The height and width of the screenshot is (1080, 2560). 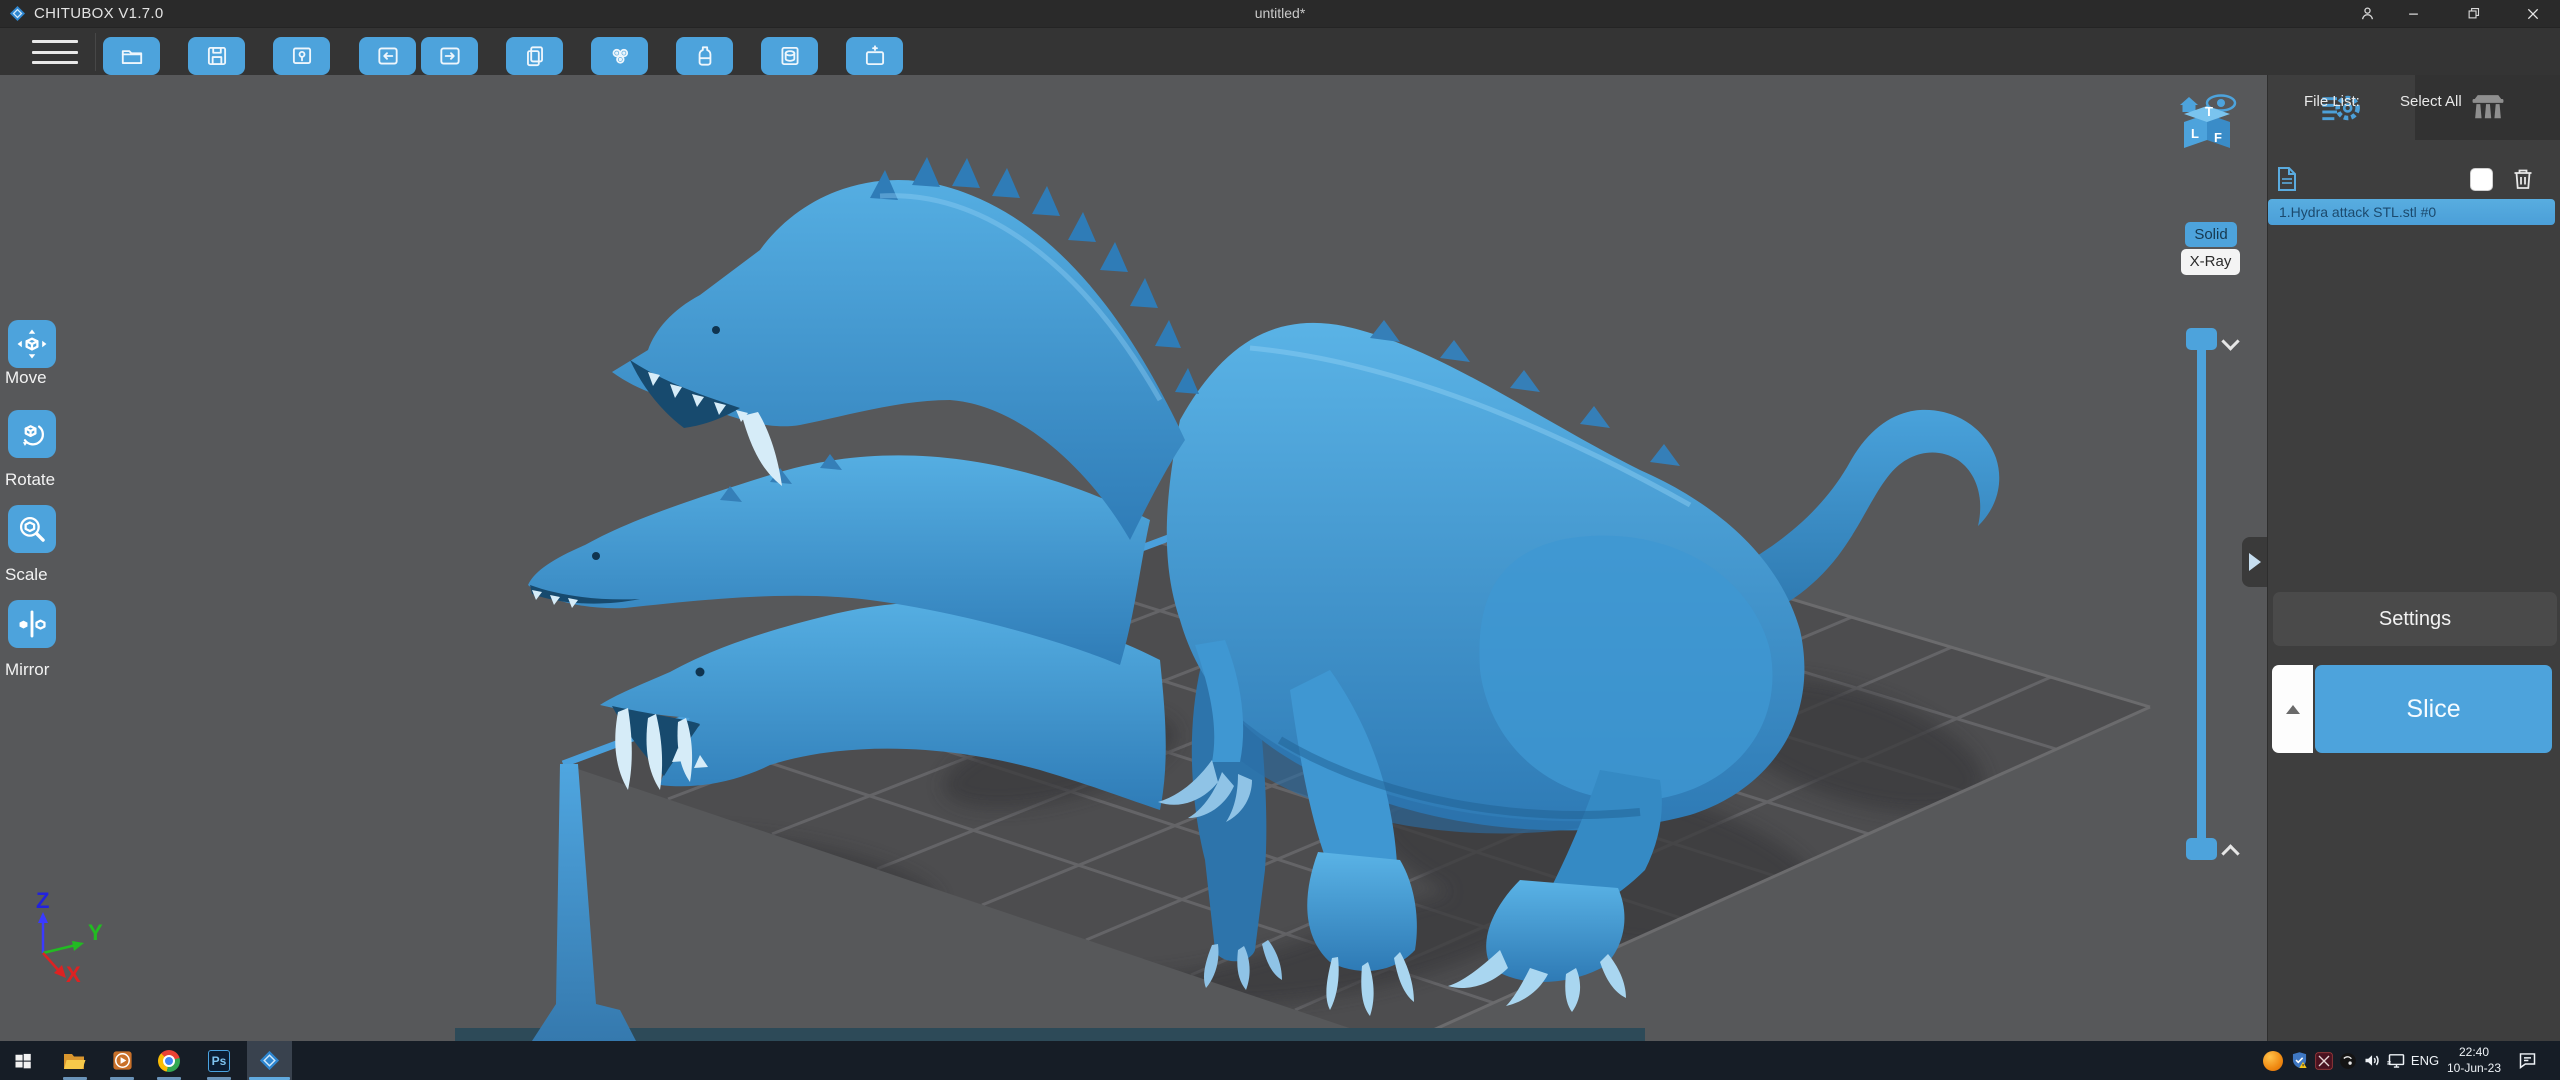 What do you see at coordinates (2195, 133) in the screenshot?
I see `svg-text: L` at bounding box center [2195, 133].